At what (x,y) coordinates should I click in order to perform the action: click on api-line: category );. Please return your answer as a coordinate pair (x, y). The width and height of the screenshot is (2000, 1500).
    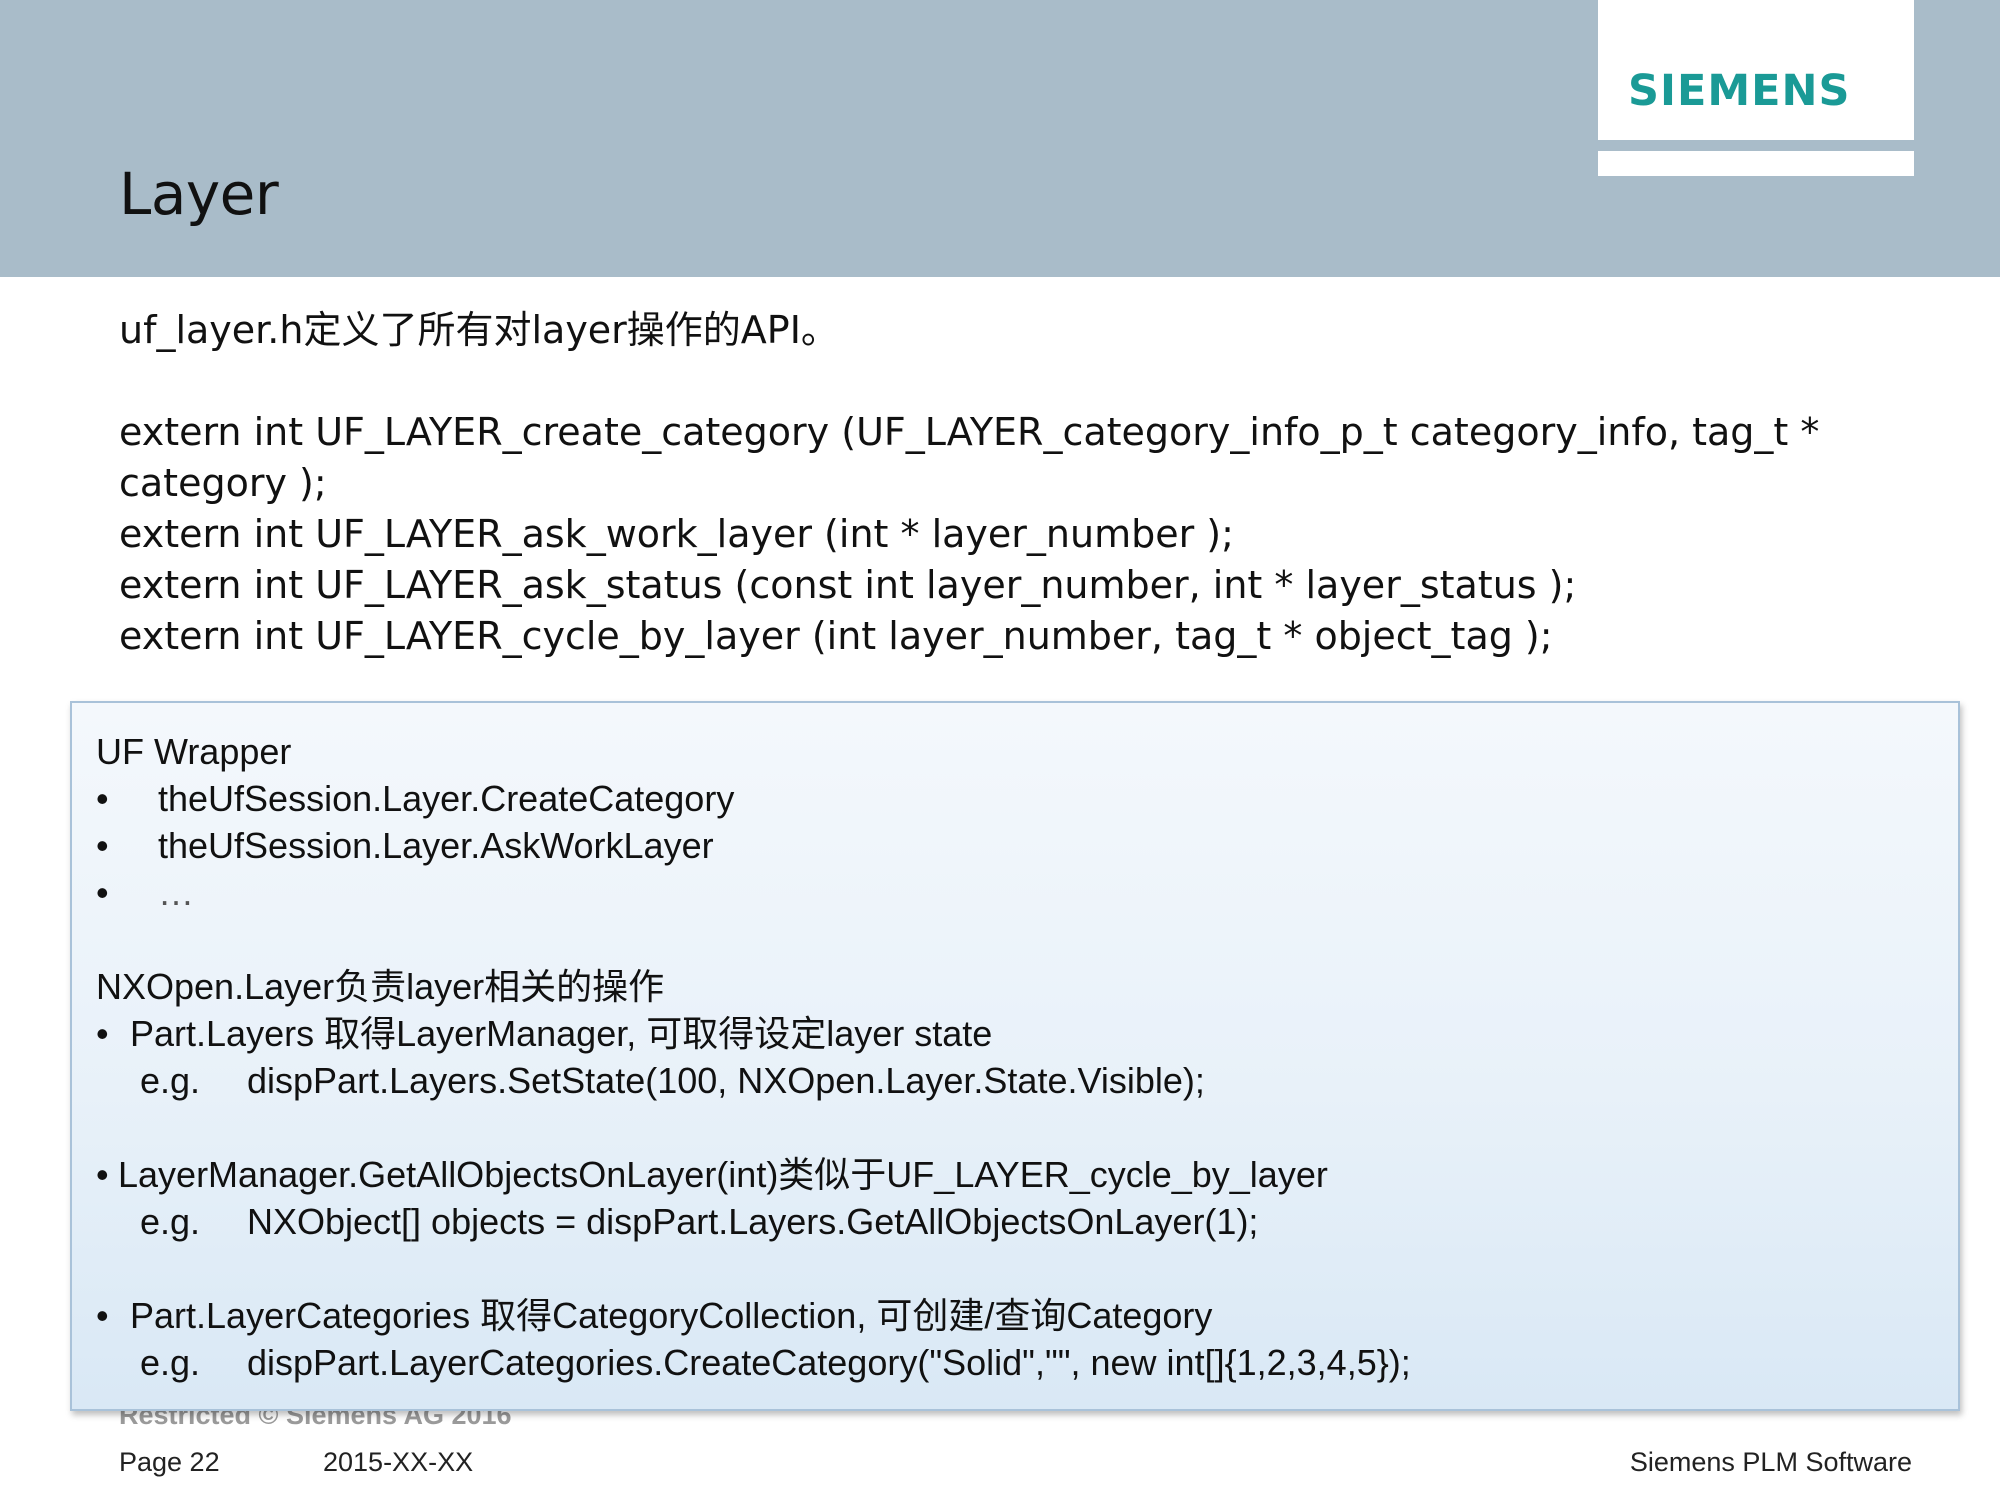
    Looking at the image, I should click on (223, 483).